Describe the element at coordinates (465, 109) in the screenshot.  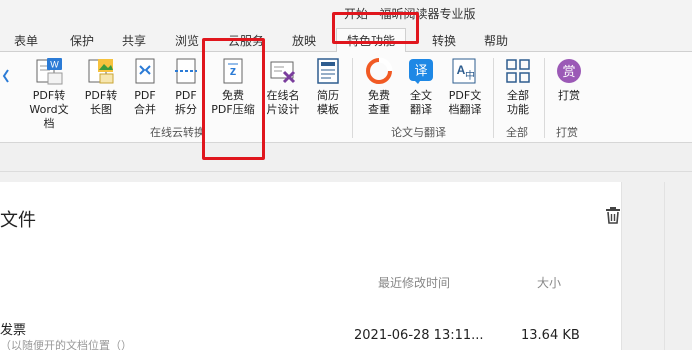
I see `doc-translate-label-2: 档翻译` at that location.